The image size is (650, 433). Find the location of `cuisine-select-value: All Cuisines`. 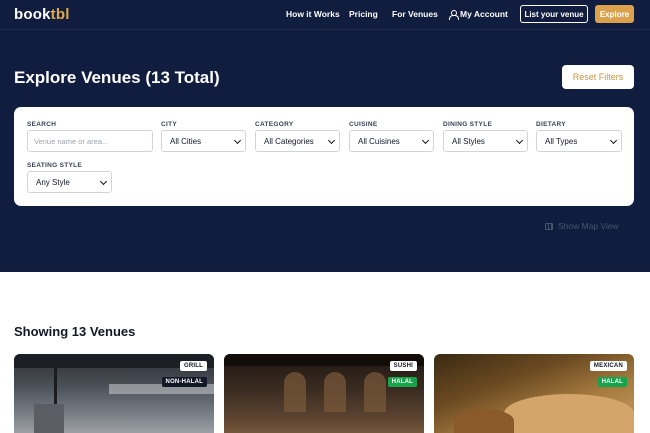

cuisine-select-value: All Cuisines is located at coordinates (379, 141).